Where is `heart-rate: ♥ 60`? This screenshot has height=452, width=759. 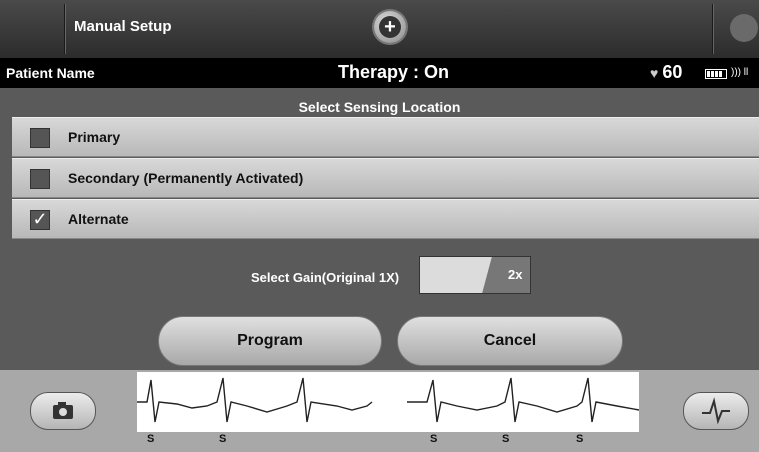 heart-rate: ♥ 60 is located at coordinates (666, 72).